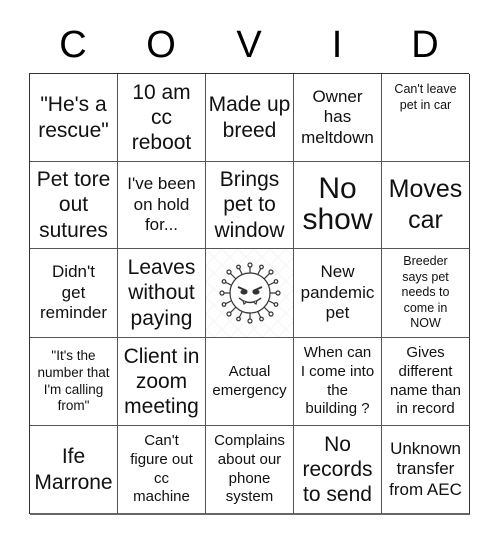  What do you see at coordinates (73, 45) in the screenshot?
I see `header-letter-c: C` at bounding box center [73, 45].